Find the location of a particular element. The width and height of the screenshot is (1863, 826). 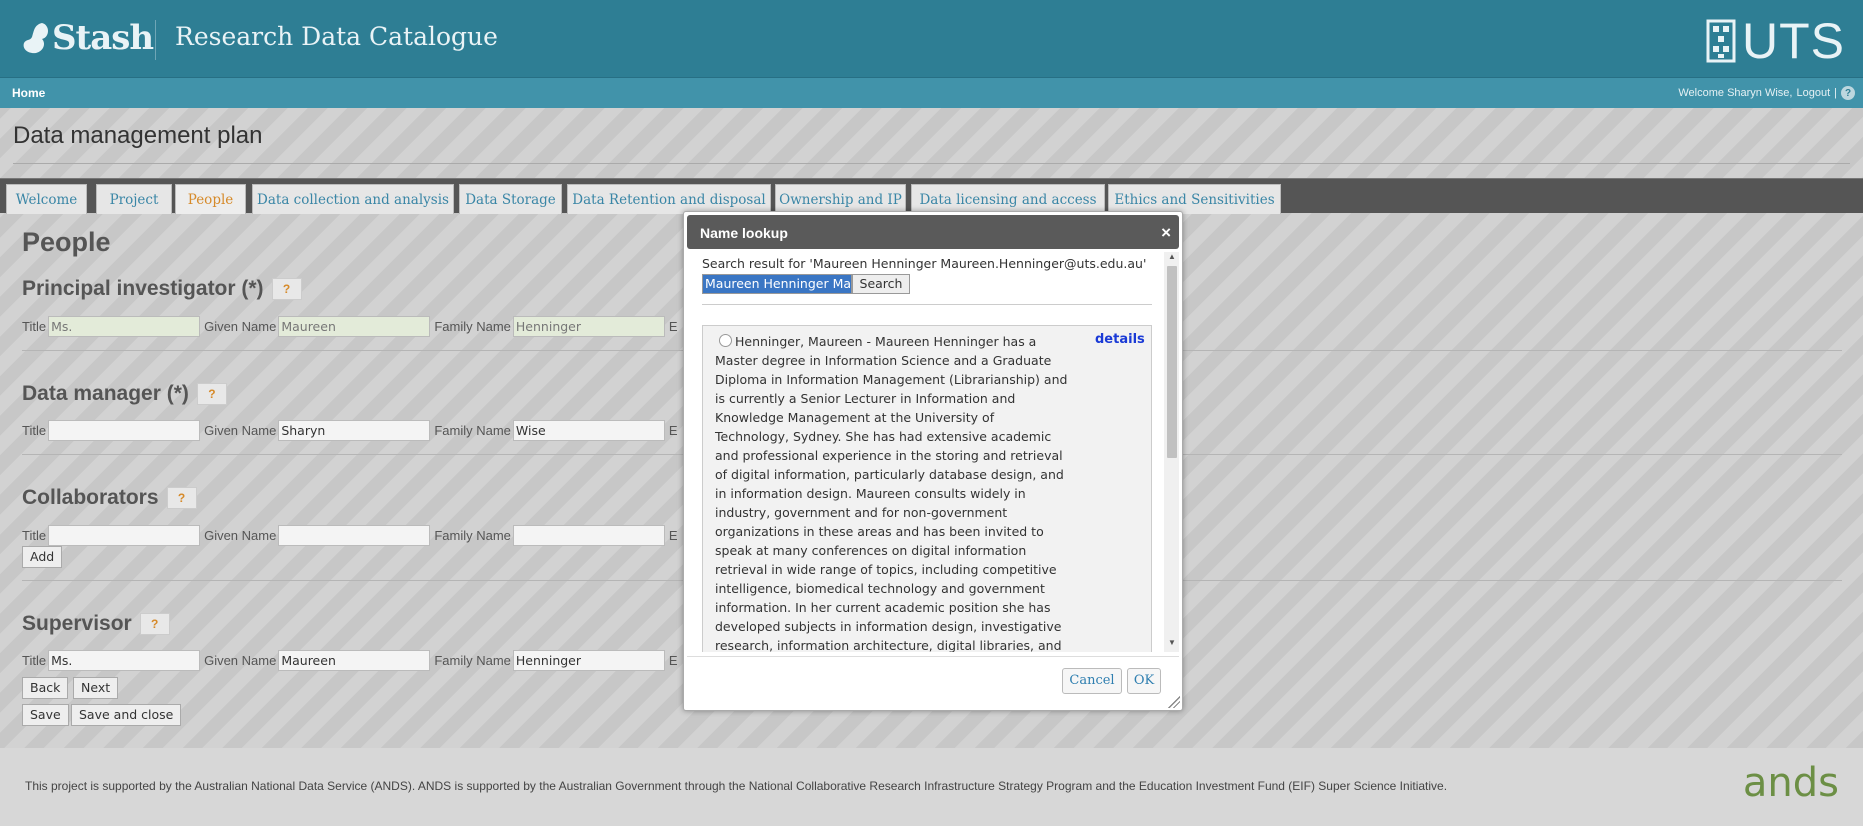

dialog-footer-divider is located at coordinates (933, 656).